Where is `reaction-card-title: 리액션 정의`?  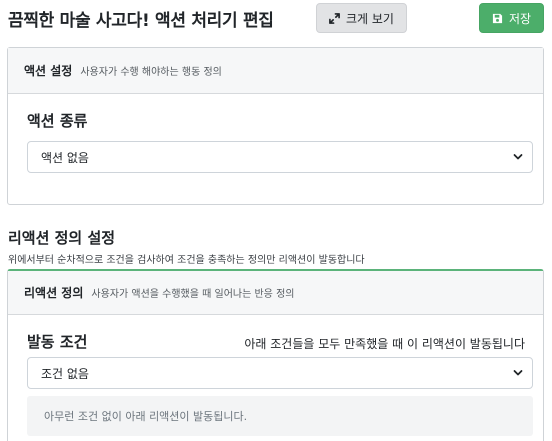
reaction-card-title: 리액션 정의 is located at coordinates (54, 293).